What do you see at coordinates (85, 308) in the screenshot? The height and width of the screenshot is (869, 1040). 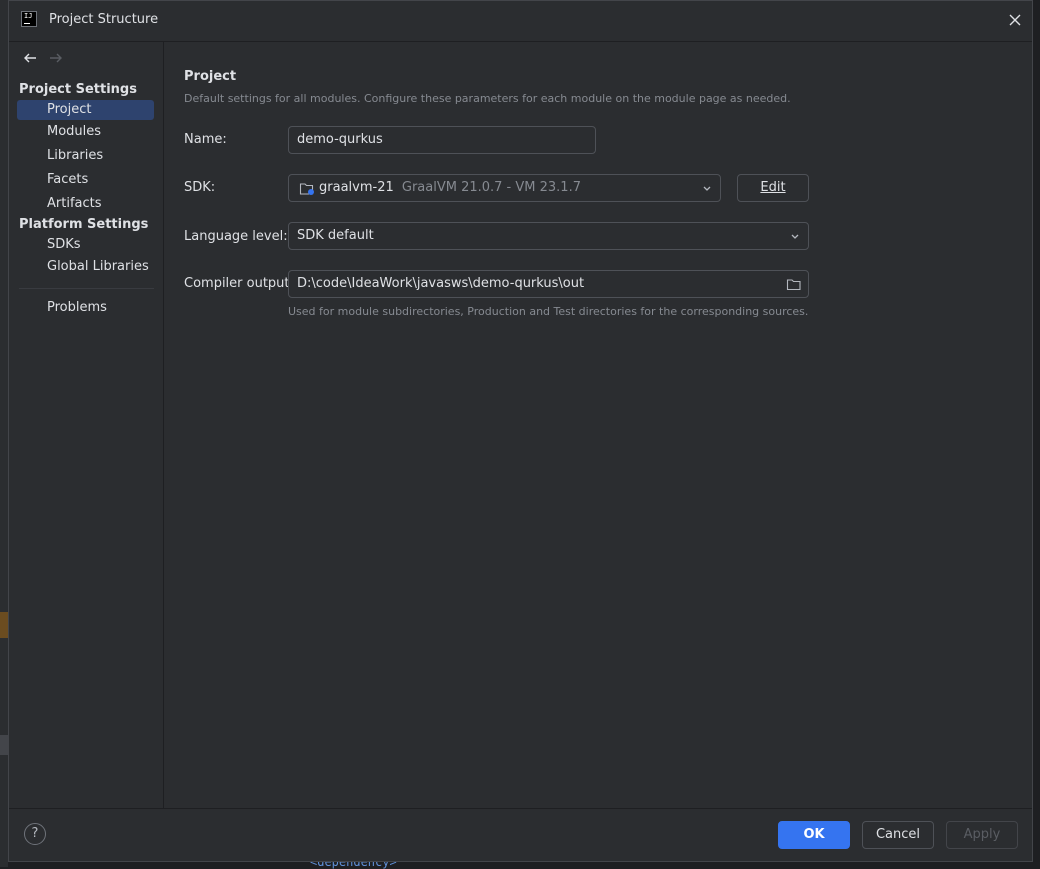 I see `sidebar-item-problems: Problems` at bounding box center [85, 308].